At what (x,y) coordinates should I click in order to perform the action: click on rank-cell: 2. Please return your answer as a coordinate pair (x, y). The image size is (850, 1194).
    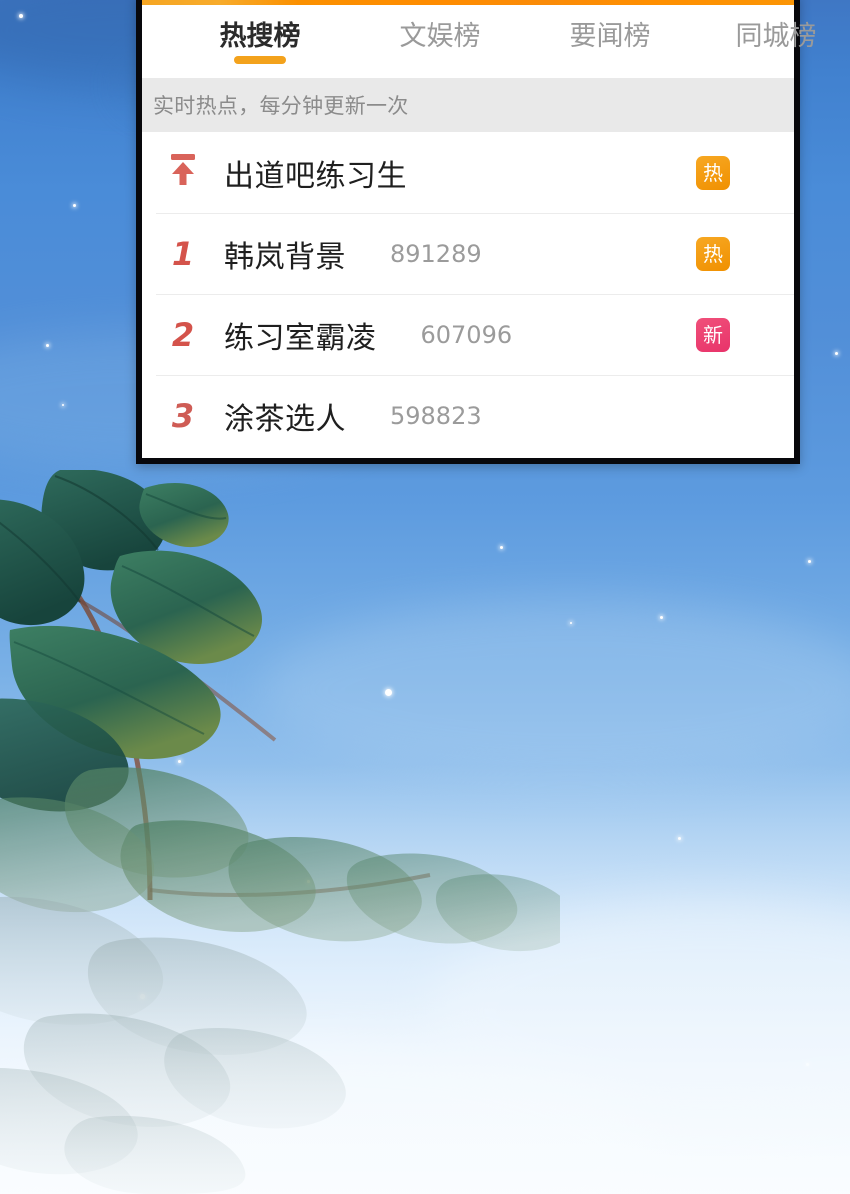
    Looking at the image, I should click on (183, 335).